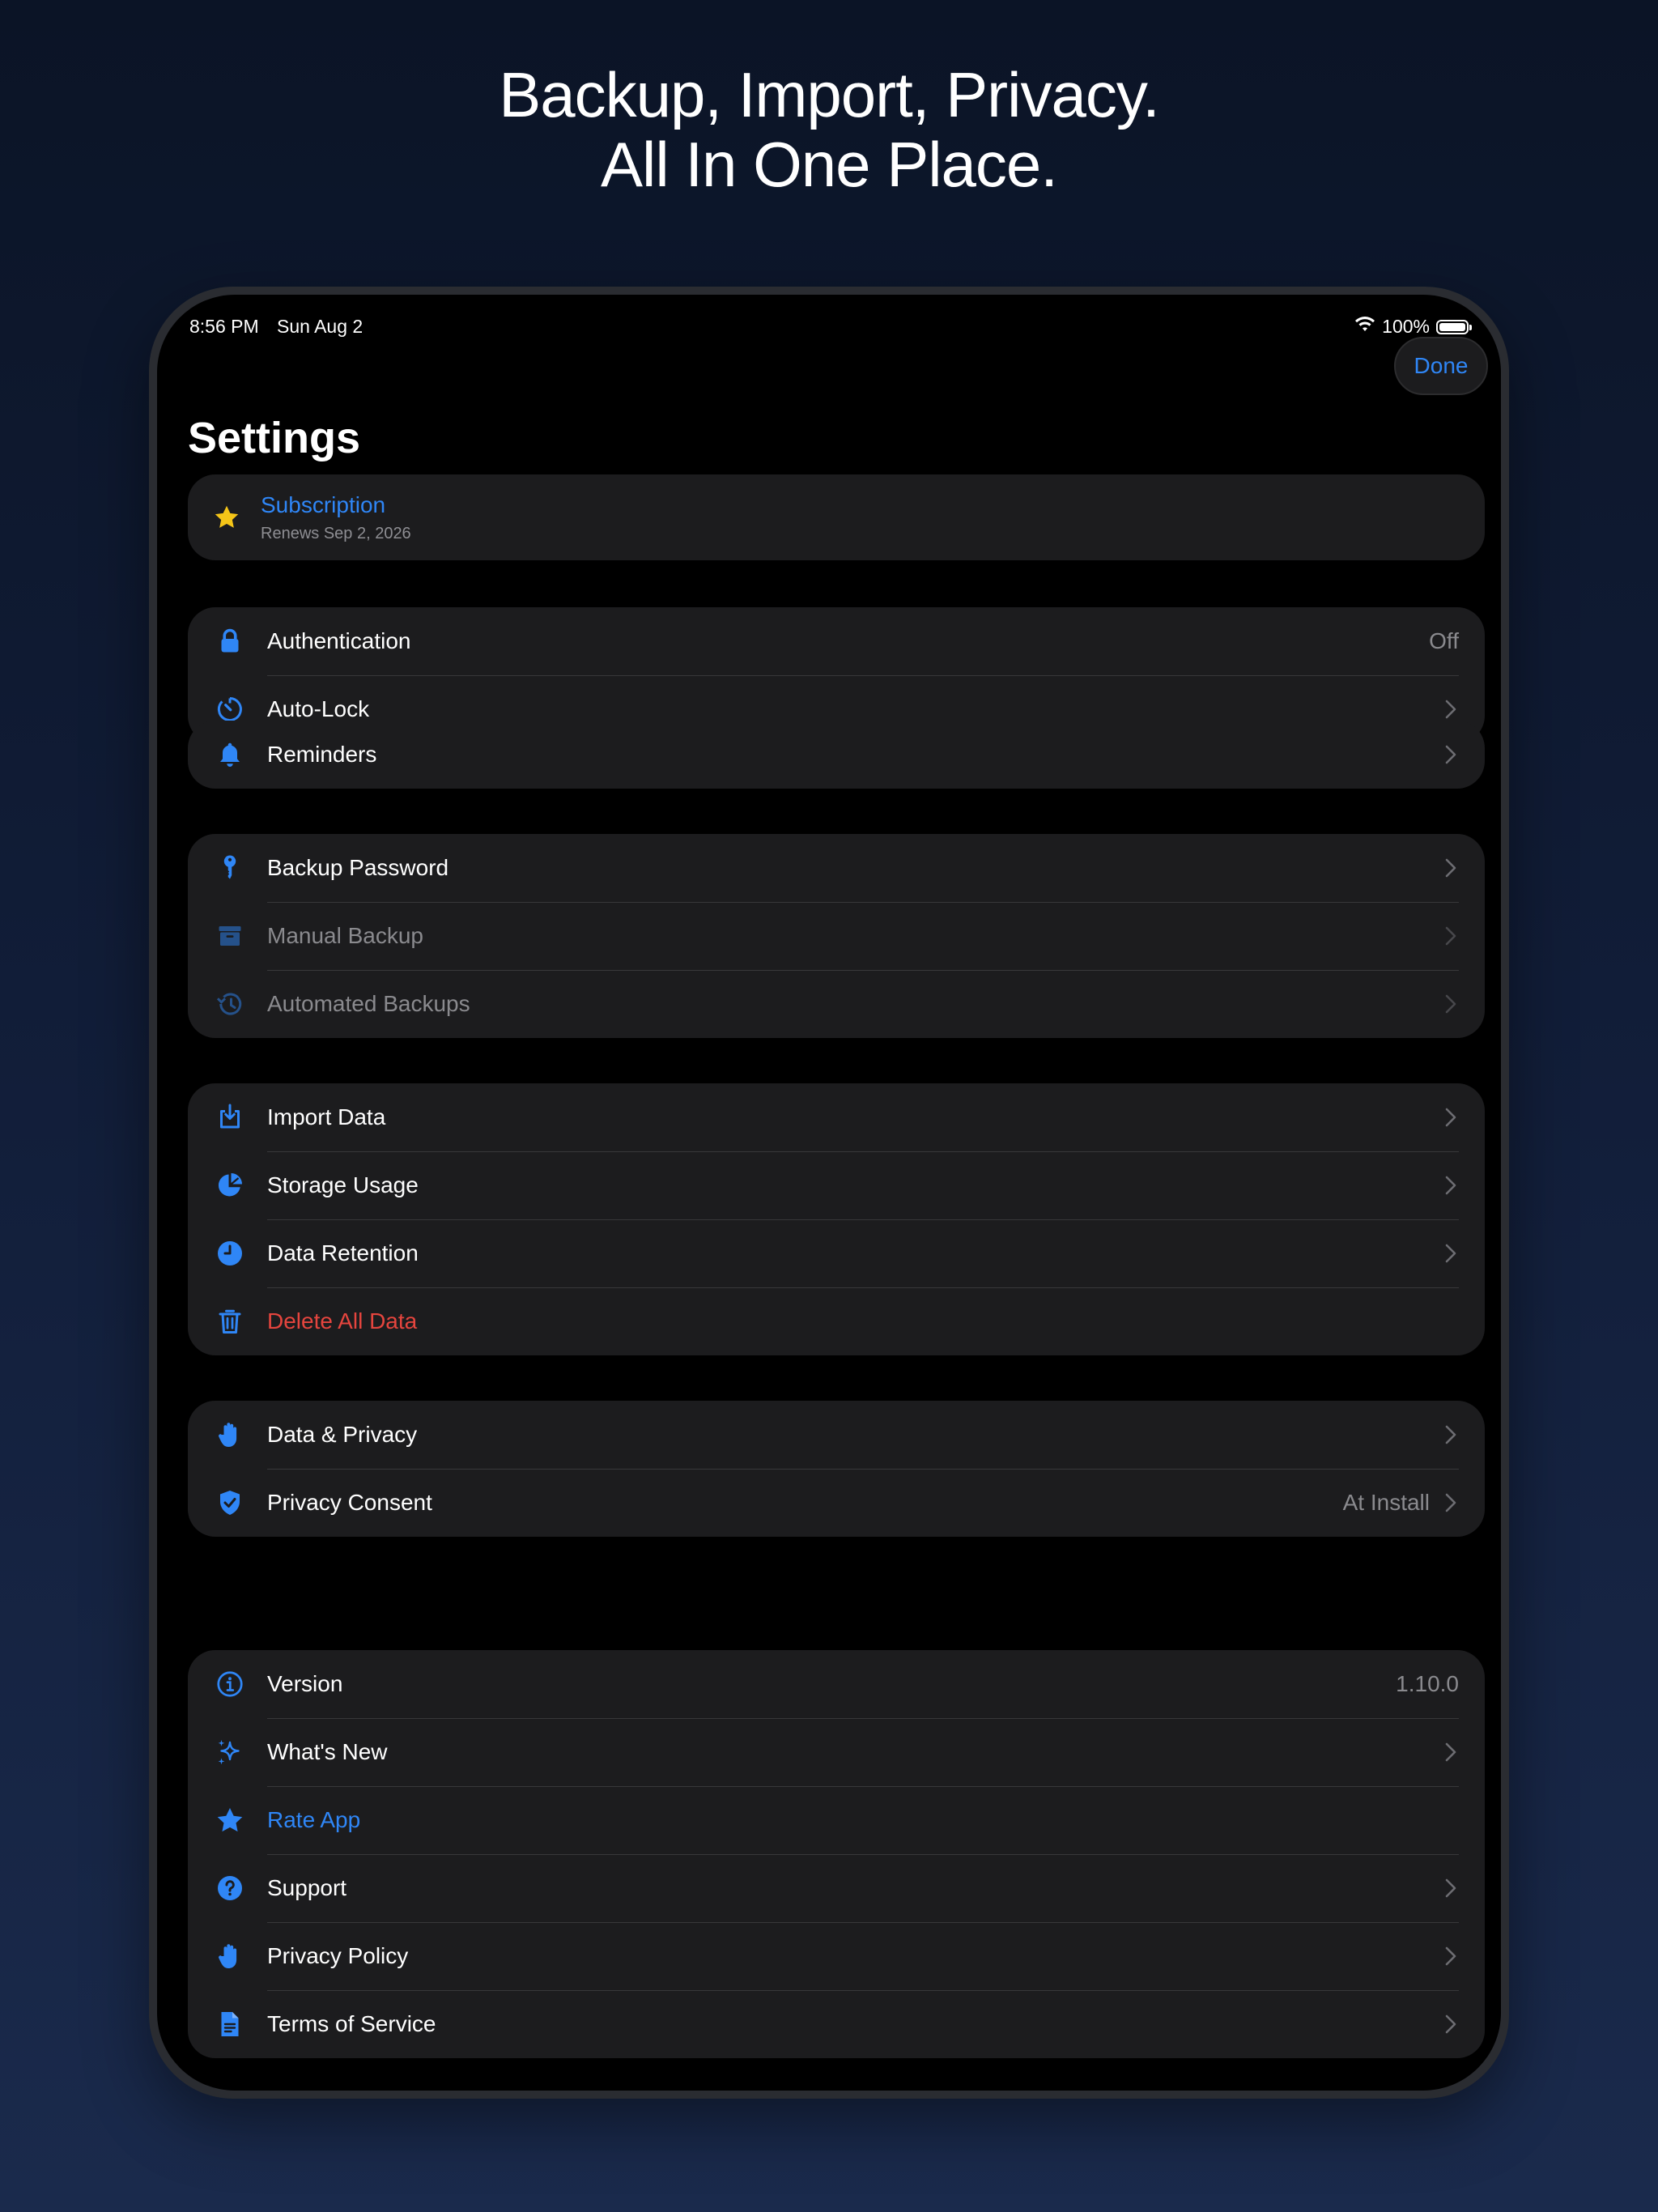  Describe the element at coordinates (229, 1684) in the screenshot. I see `info-icon` at that location.